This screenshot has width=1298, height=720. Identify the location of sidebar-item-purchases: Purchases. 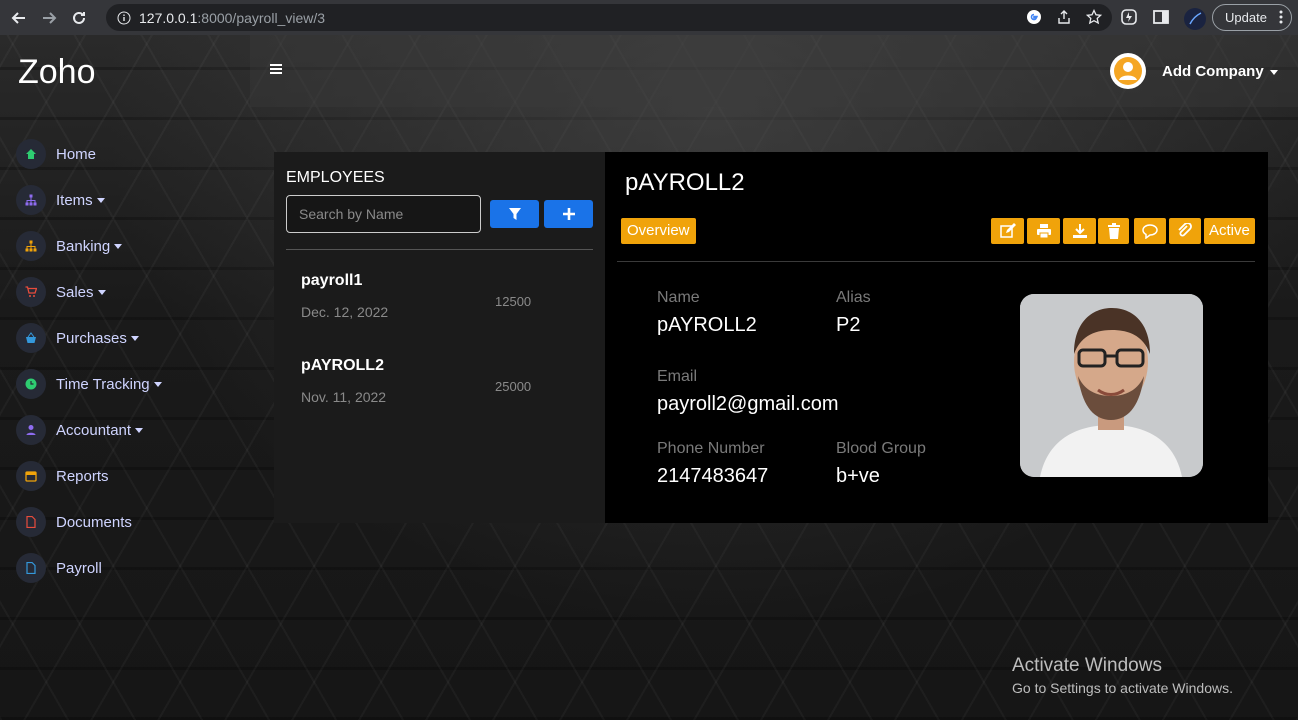
(131, 338).